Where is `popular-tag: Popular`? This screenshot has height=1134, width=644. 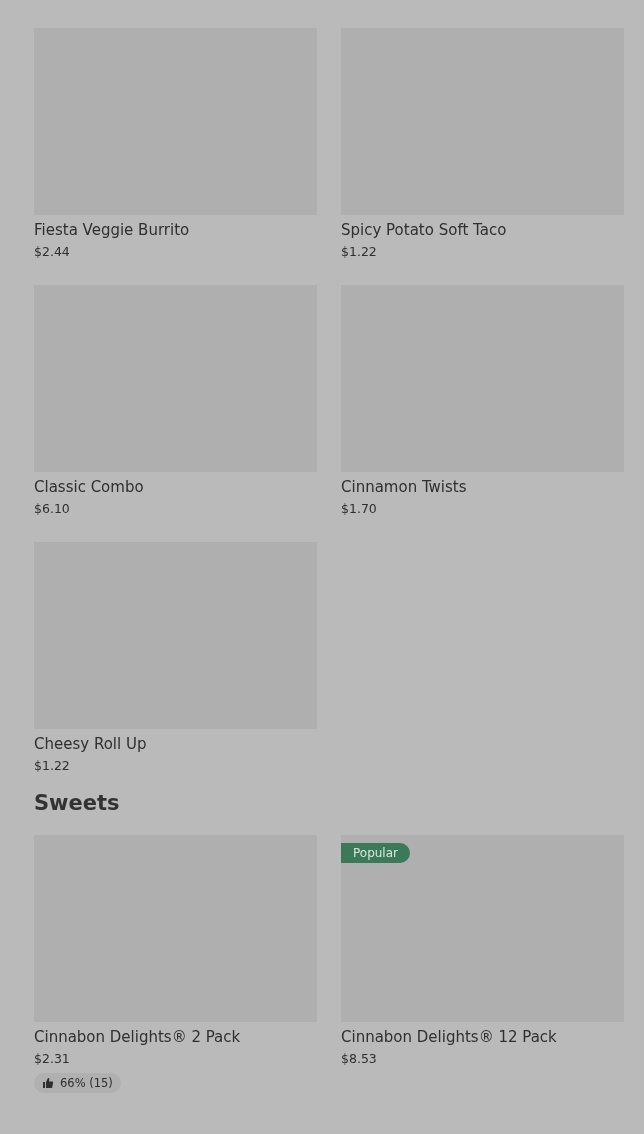
popular-tag: Popular is located at coordinates (375, 853).